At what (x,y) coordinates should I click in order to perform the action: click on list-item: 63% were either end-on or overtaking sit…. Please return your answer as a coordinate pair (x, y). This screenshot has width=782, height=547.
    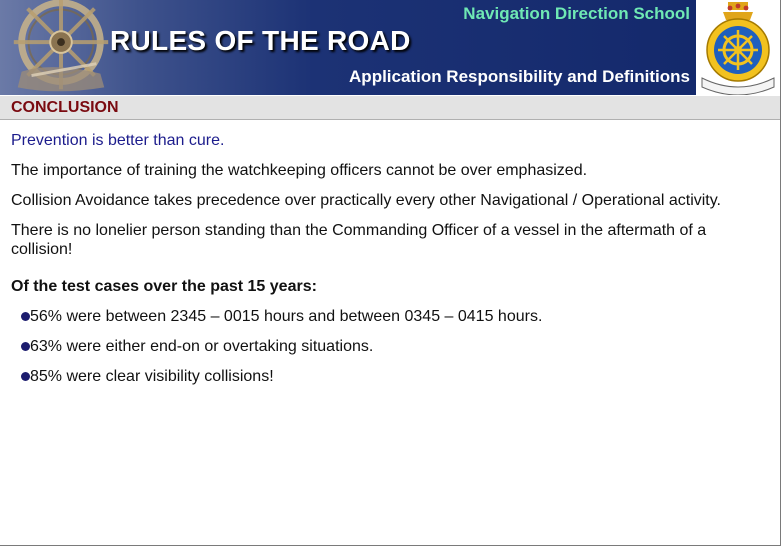
    Looking at the image, I should click on (373, 346).